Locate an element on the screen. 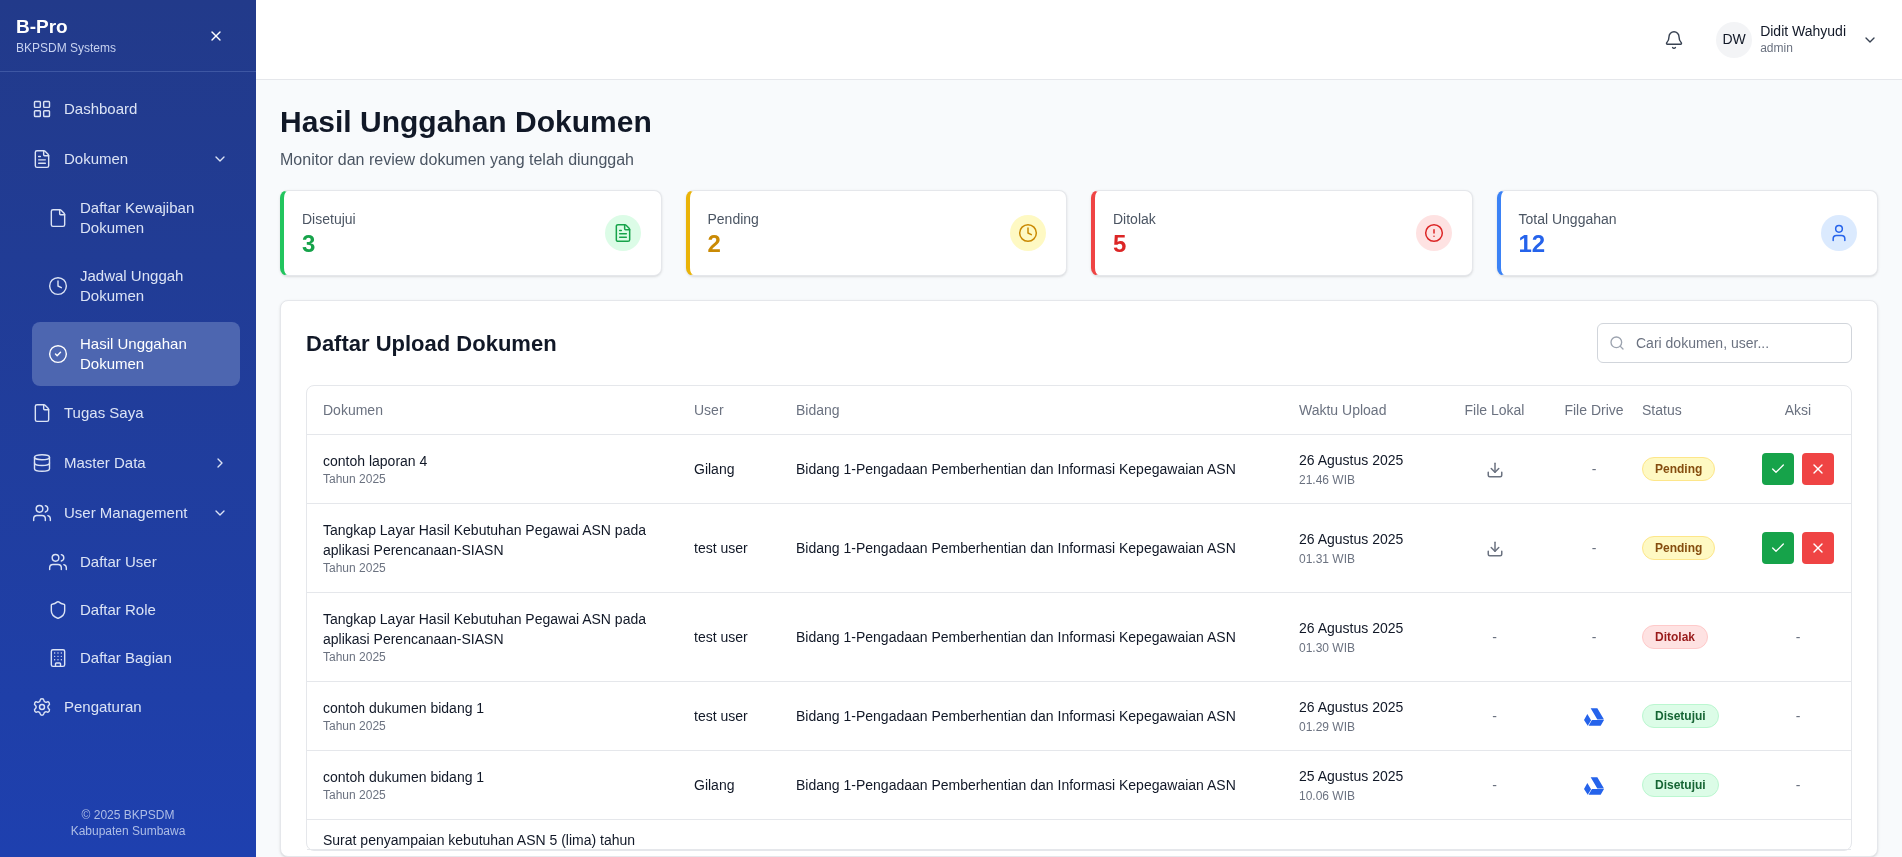  stat-value: 12 is located at coordinates (1532, 243).